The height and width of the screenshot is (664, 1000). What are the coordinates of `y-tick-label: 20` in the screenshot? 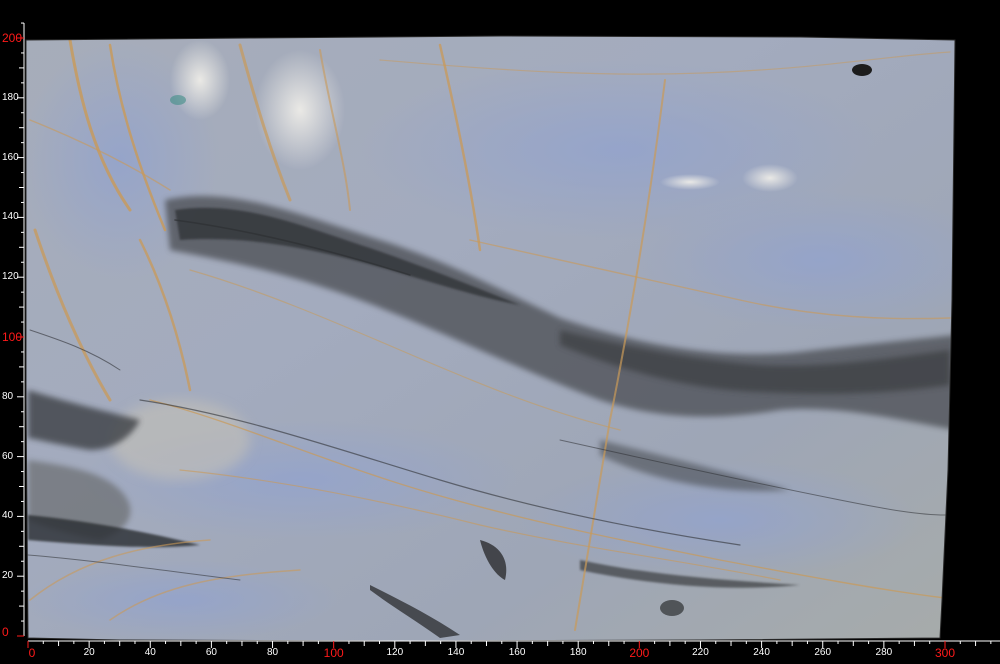 It's located at (8, 576).